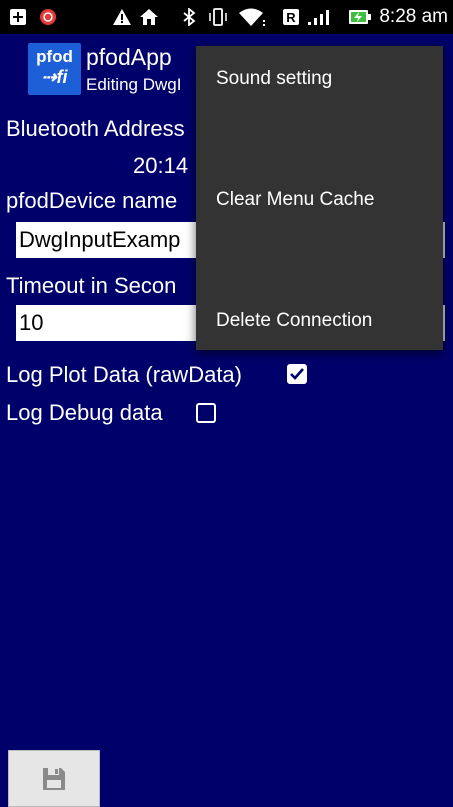  What do you see at coordinates (124, 374) in the screenshot?
I see `log-plot-label: Log Plot Data (rawData)` at bounding box center [124, 374].